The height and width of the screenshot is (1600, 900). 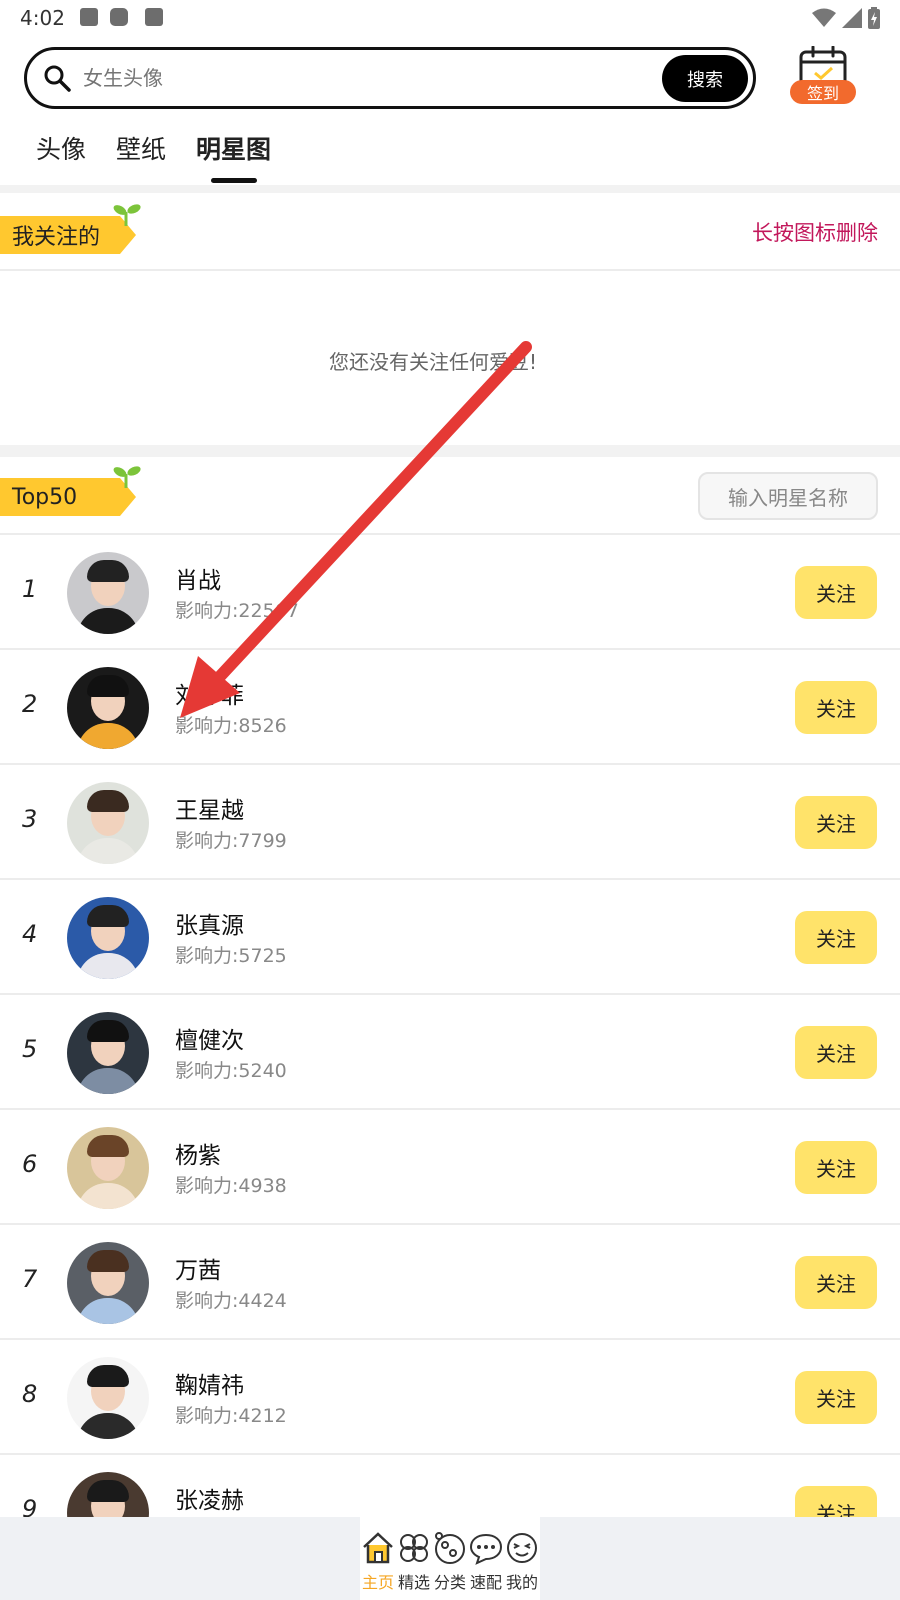 I want to click on top50-section-title: Top50, so click(x=68, y=497).